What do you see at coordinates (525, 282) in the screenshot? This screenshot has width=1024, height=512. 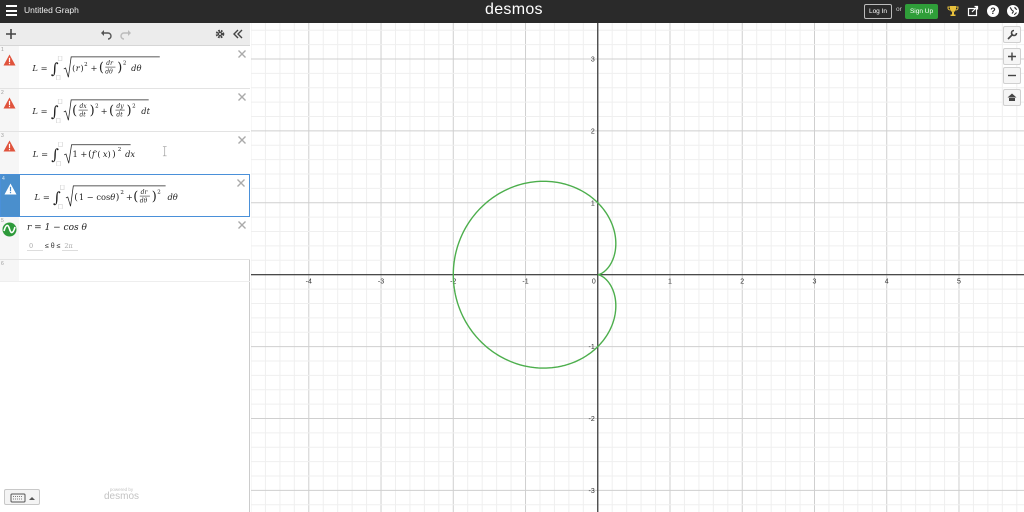 I see `x-tick-label: -1` at bounding box center [525, 282].